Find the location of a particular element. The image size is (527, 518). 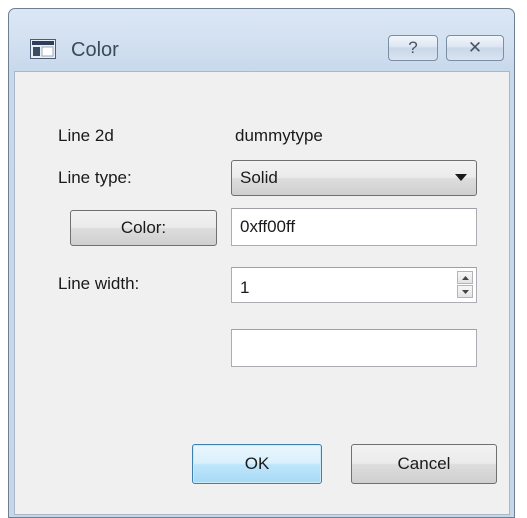

help-button: ? is located at coordinates (413, 48).